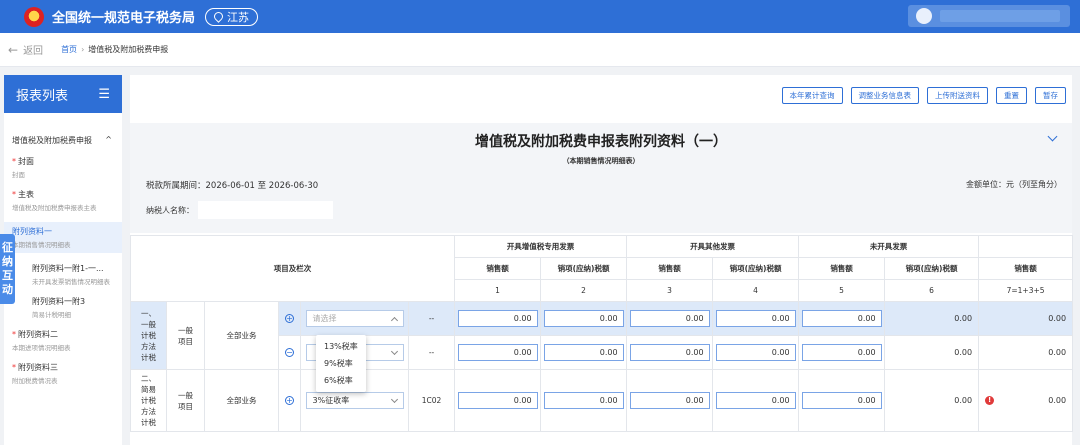  What do you see at coordinates (923, 95) in the screenshot?
I see `action-toolbar: 本年累计查询 调整业务信息表 上传附送资料 重置 暂存` at bounding box center [923, 95].